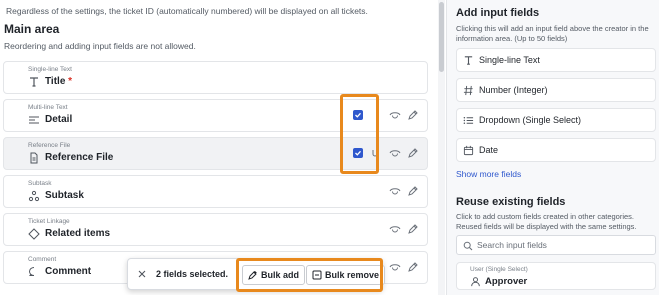 The width and height of the screenshot is (659, 295). Describe the element at coordinates (475, 281) in the screenshot. I see `user-icon` at that location.